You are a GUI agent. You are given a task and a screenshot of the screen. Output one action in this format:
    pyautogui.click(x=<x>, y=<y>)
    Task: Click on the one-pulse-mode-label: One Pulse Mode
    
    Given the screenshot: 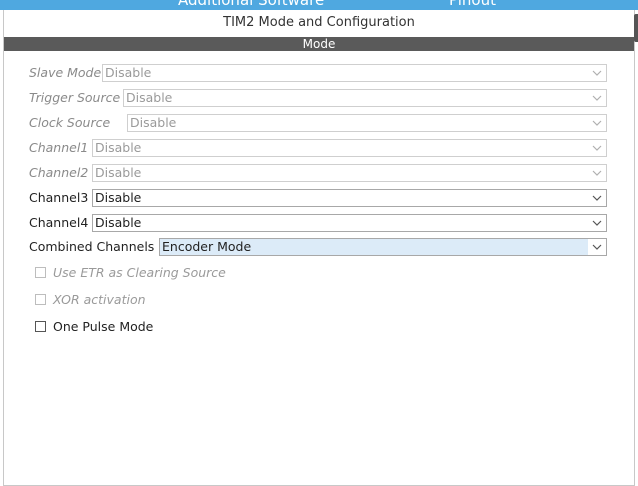 What is the action you would take?
    pyautogui.click(x=103, y=326)
    